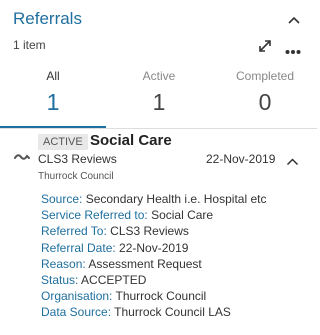  What do you see at coordinates (293, 52) in the screenshot?
I see `more-dots-icon` at bounding box center [293, 52].